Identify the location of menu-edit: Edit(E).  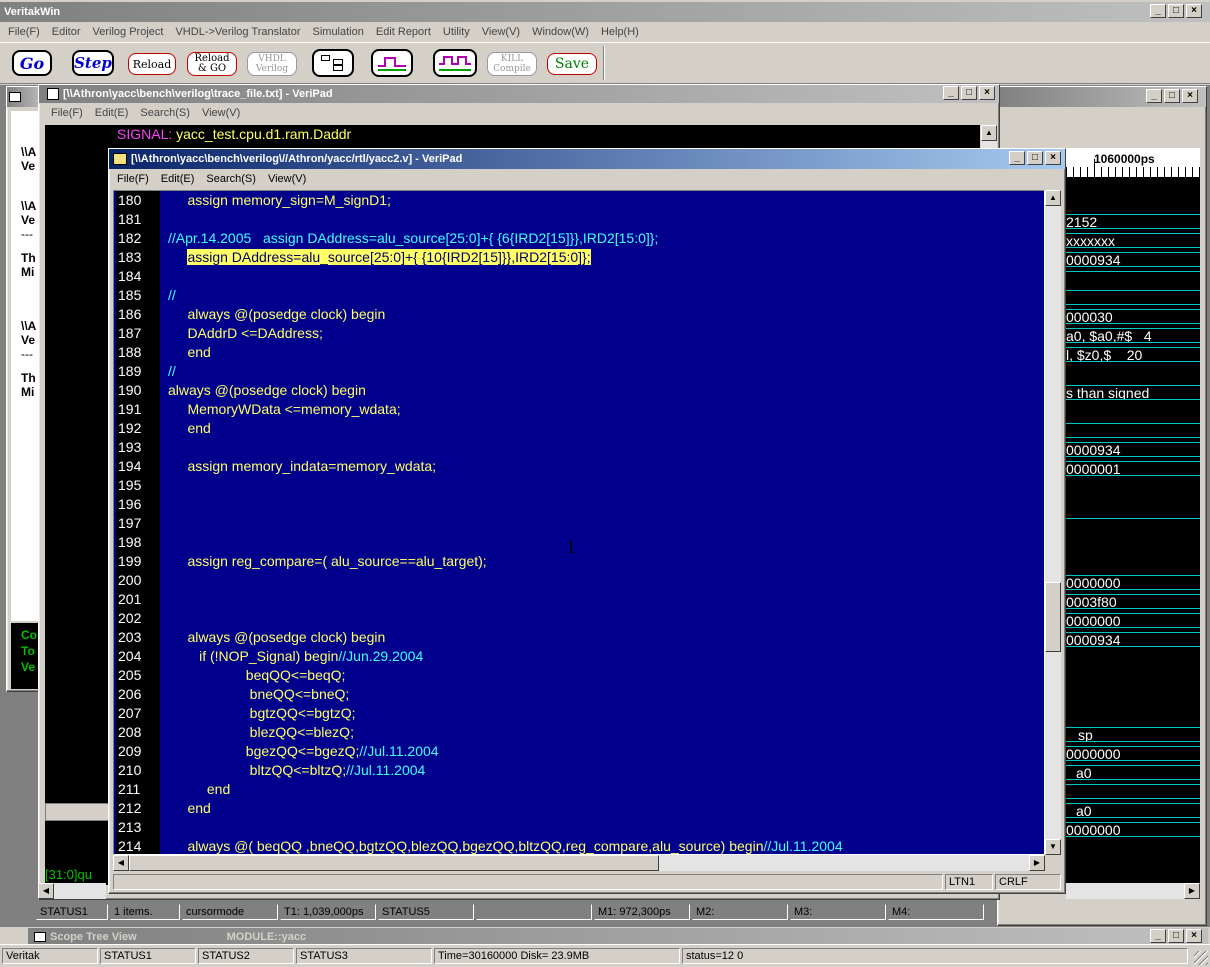
(112, 113).